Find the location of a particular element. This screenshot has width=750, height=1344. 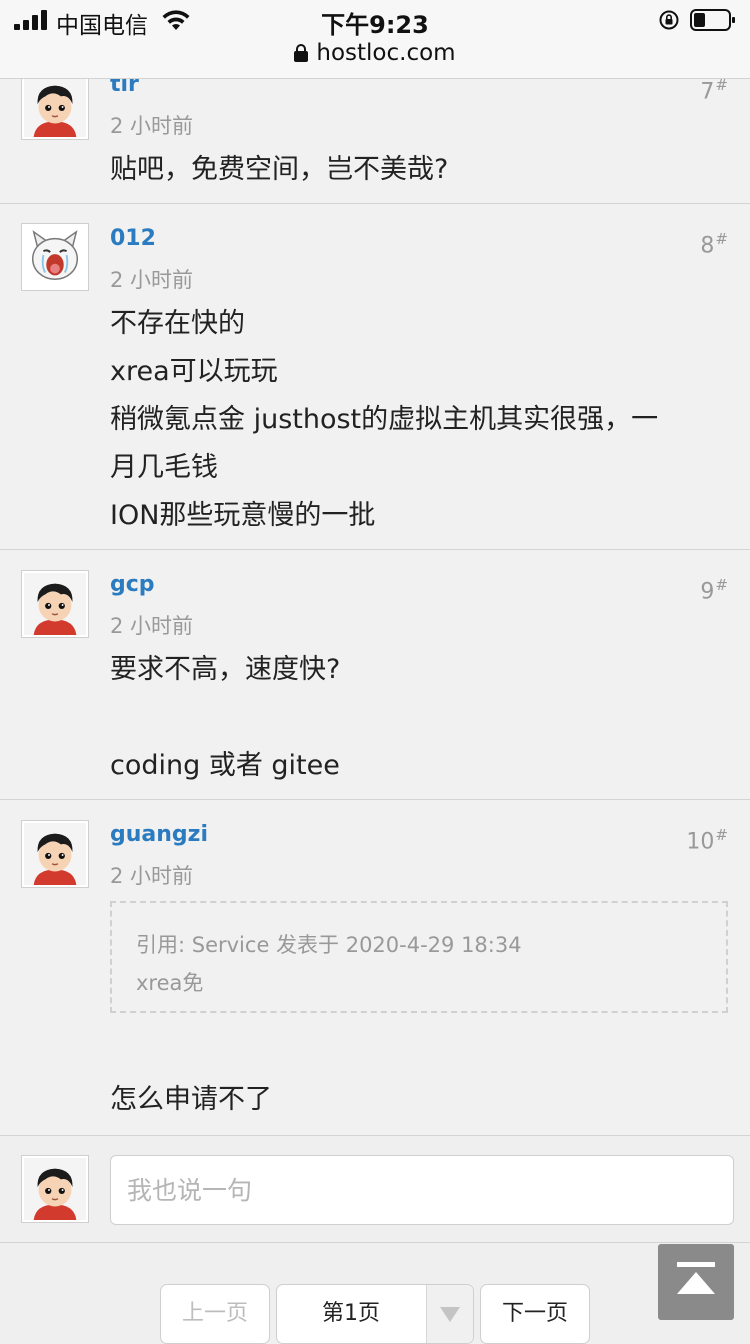

post-content-line: 怎么申请不了 is located at coordinates (191, 1099).